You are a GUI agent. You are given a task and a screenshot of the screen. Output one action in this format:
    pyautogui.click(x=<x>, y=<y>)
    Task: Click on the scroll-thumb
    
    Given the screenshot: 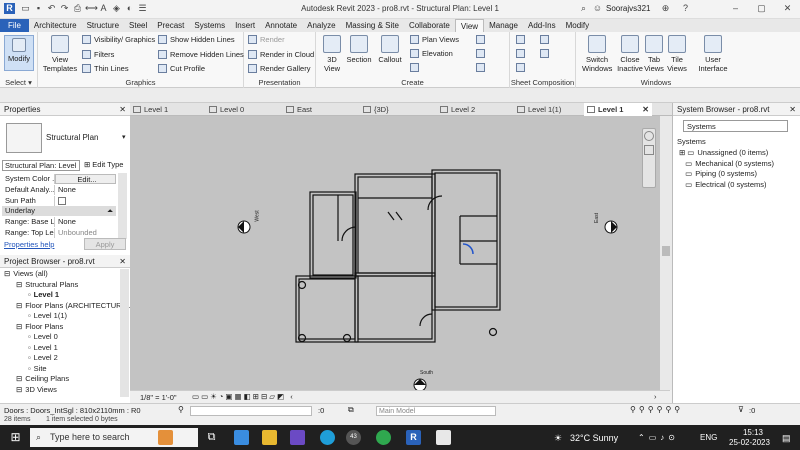 What is the action you would take?
    pyautogui.click(x=666, y=251)
    